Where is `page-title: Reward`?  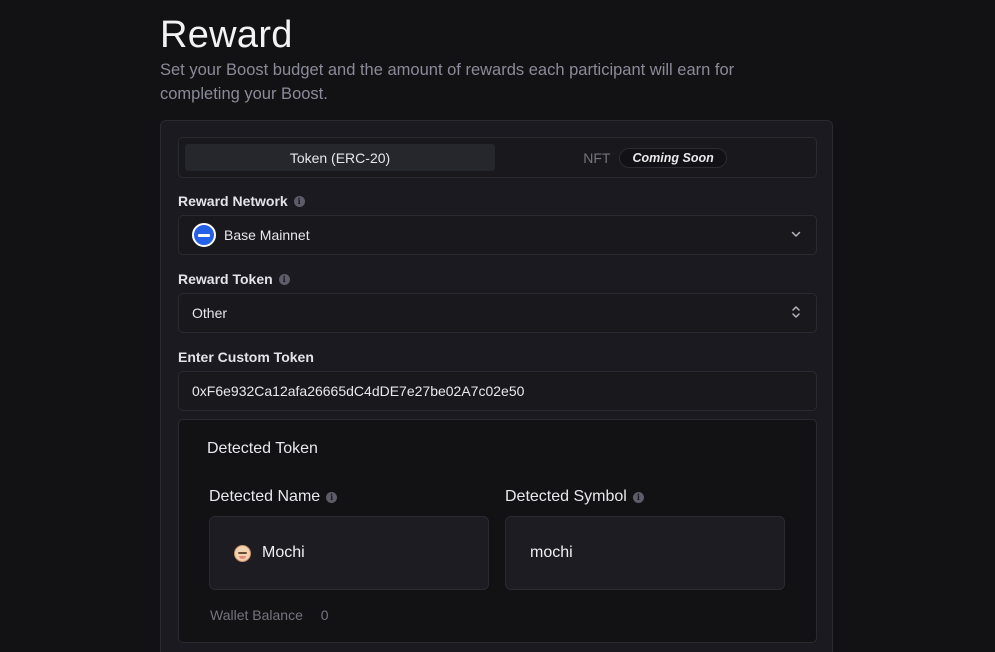 page-title: Reward is located at coordinates (226, 35).